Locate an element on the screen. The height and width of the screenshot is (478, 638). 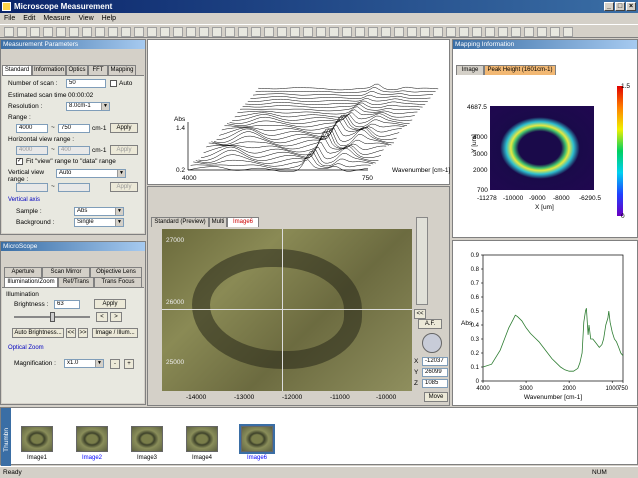
range-to-input: 750 is located at coordinates (74, 128).